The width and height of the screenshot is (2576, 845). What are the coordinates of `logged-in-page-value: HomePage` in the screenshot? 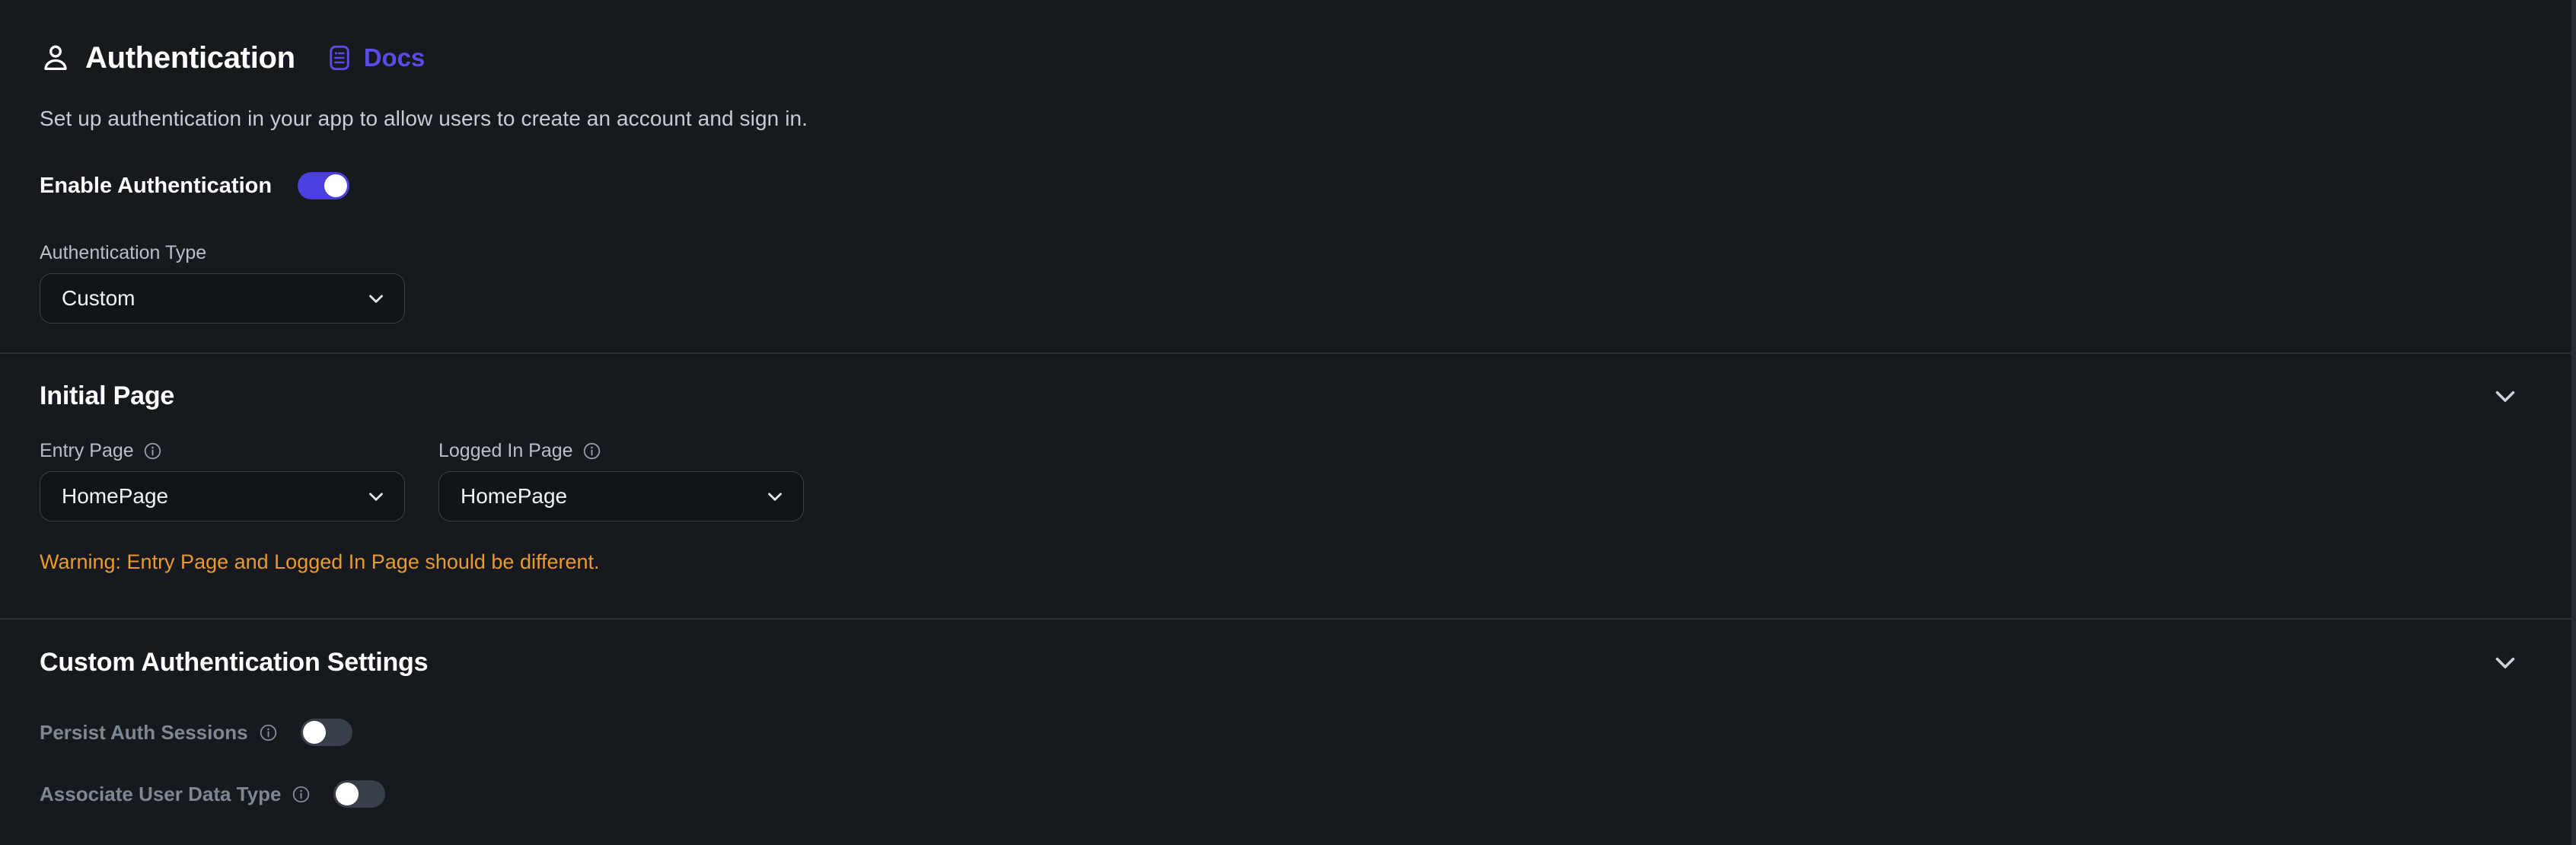 It's located at (514, 496).